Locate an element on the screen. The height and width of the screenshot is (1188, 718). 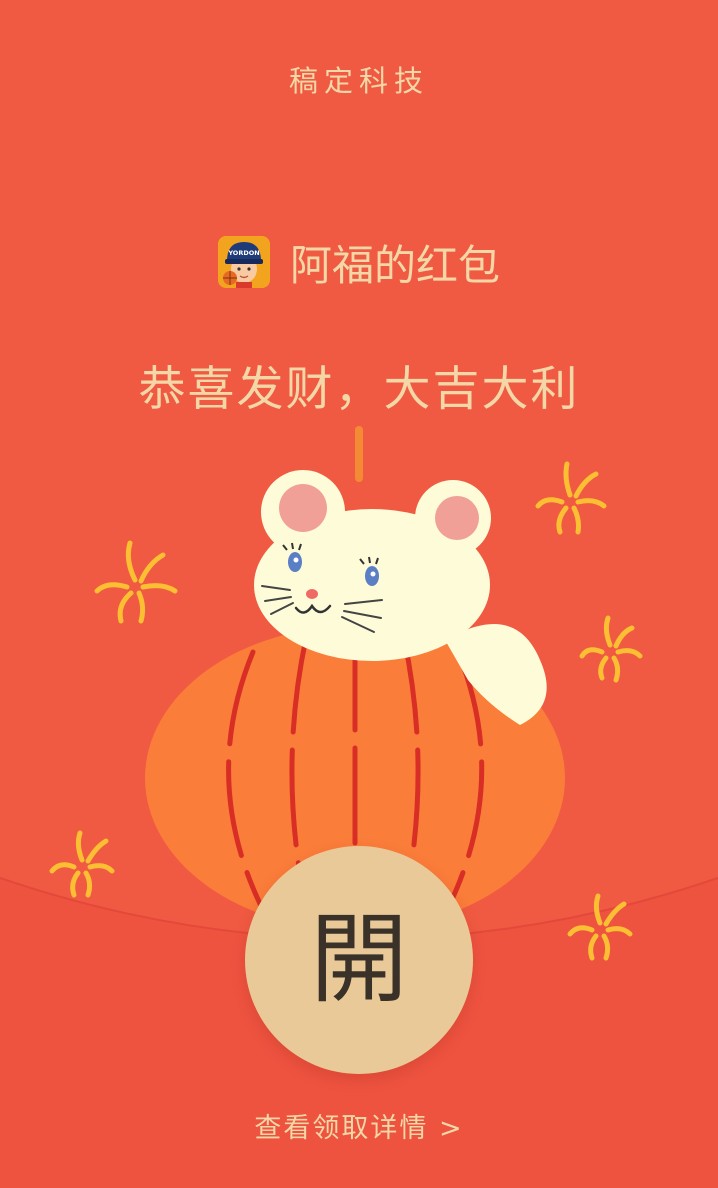
open-button-label: 開 is located at coordinates (358, 960).